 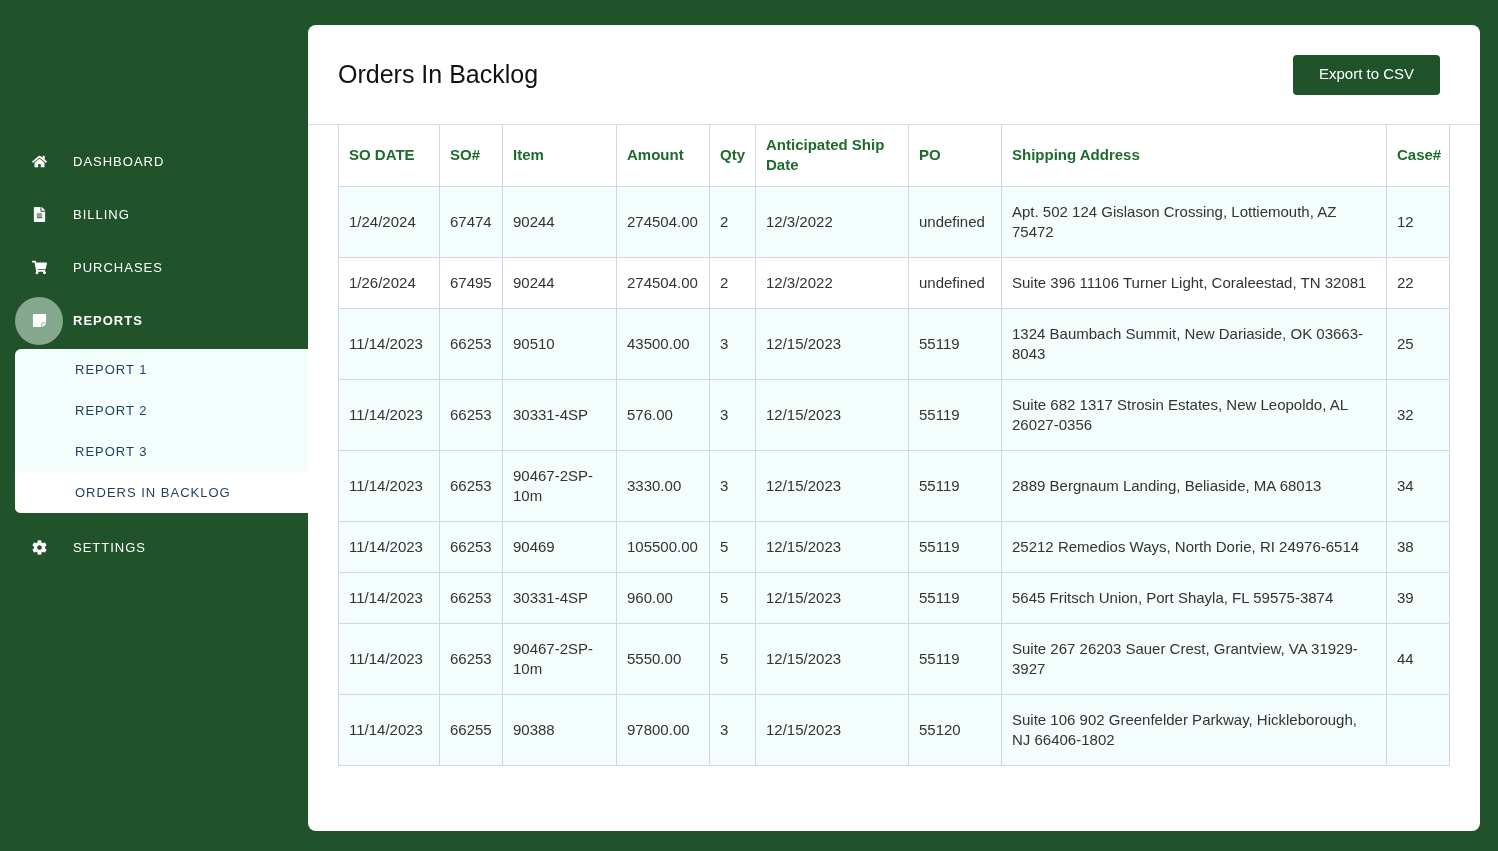 I want to click on column-header: Shipping Address, so click(x=1194, y=155).